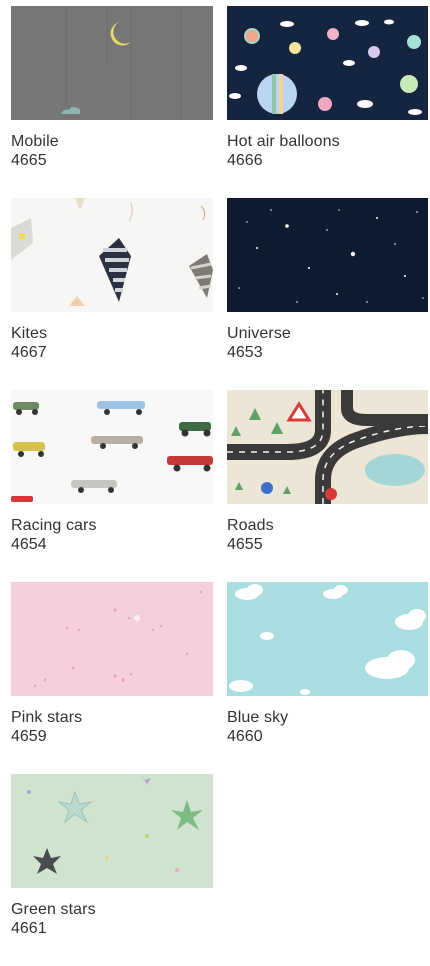  I want to click on wallpaper-code: 4655, so click(245, 544).